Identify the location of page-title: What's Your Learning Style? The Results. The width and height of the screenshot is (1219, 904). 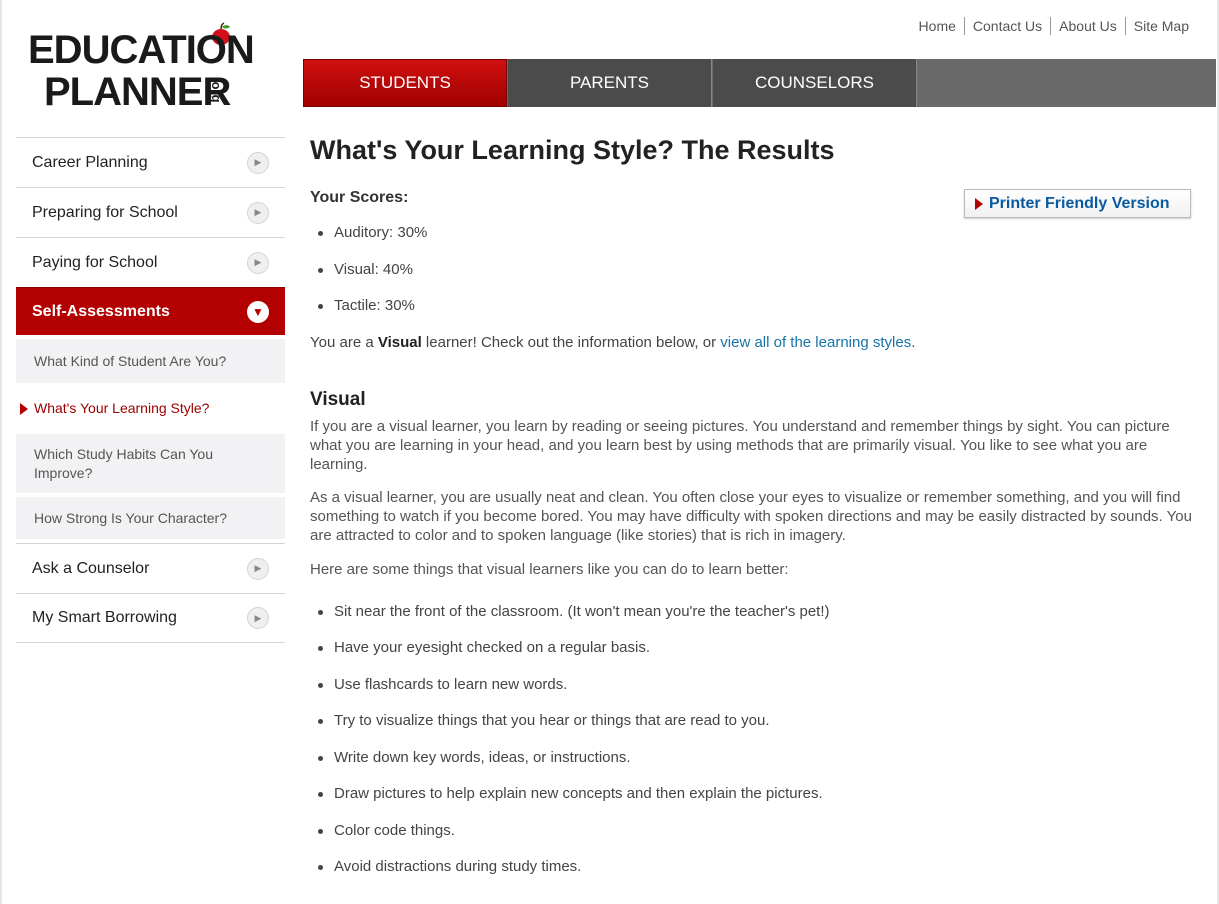
(572, 150).